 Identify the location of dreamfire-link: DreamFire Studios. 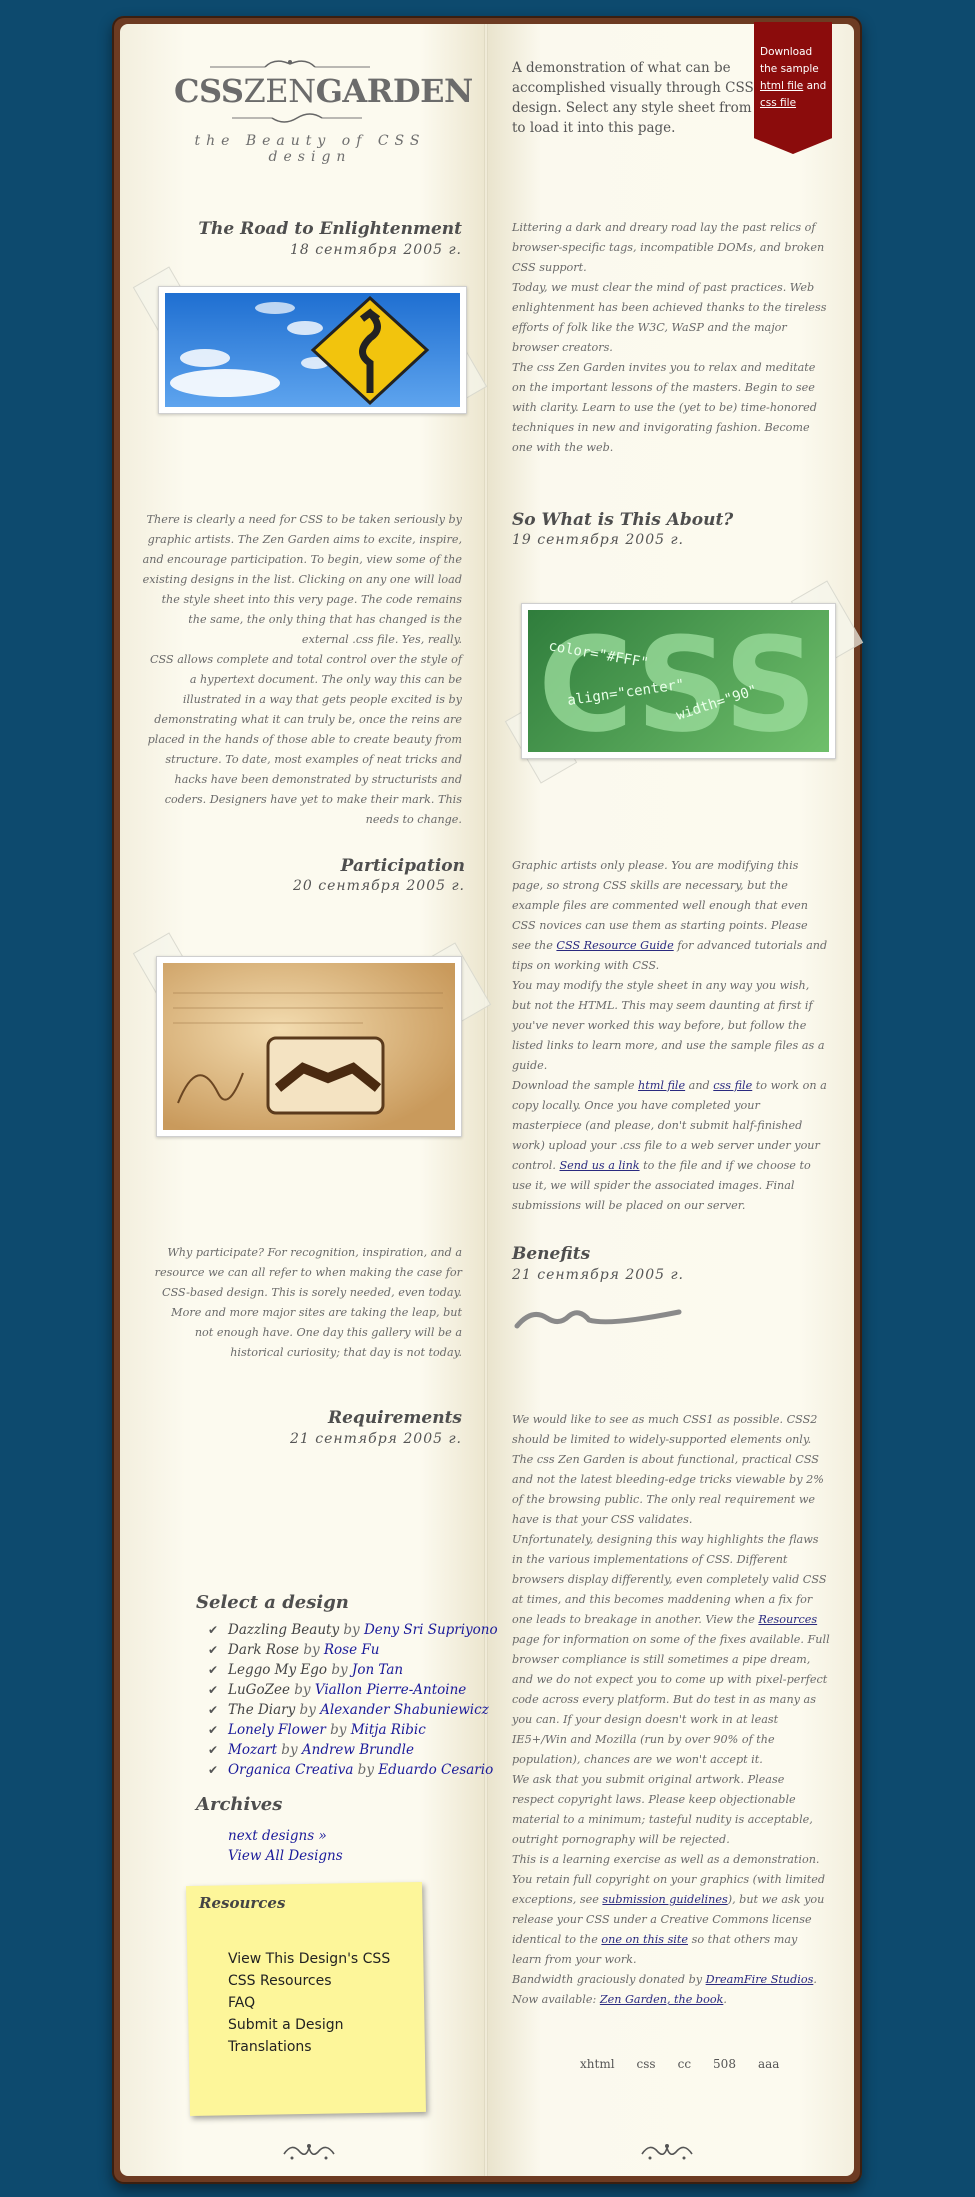
(760, 1979).